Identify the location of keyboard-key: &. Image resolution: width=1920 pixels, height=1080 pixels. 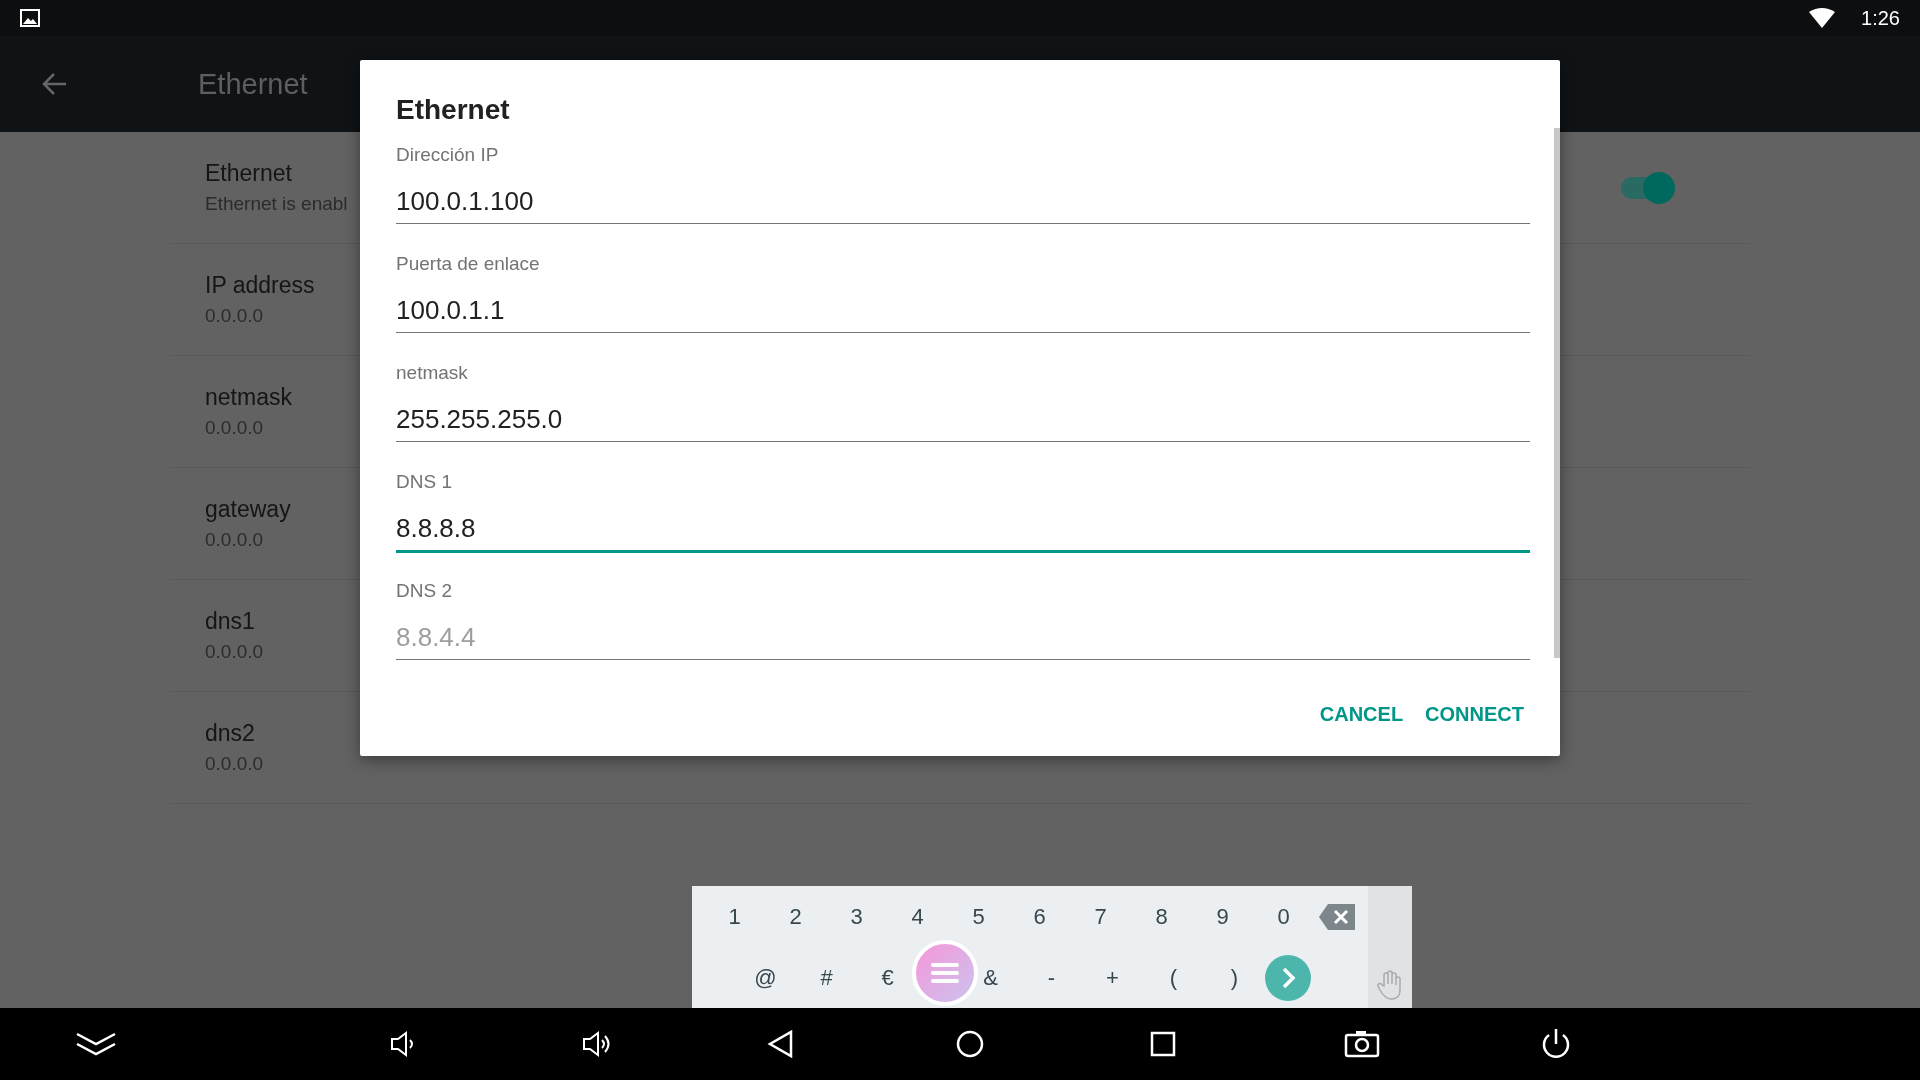
(990, 977).